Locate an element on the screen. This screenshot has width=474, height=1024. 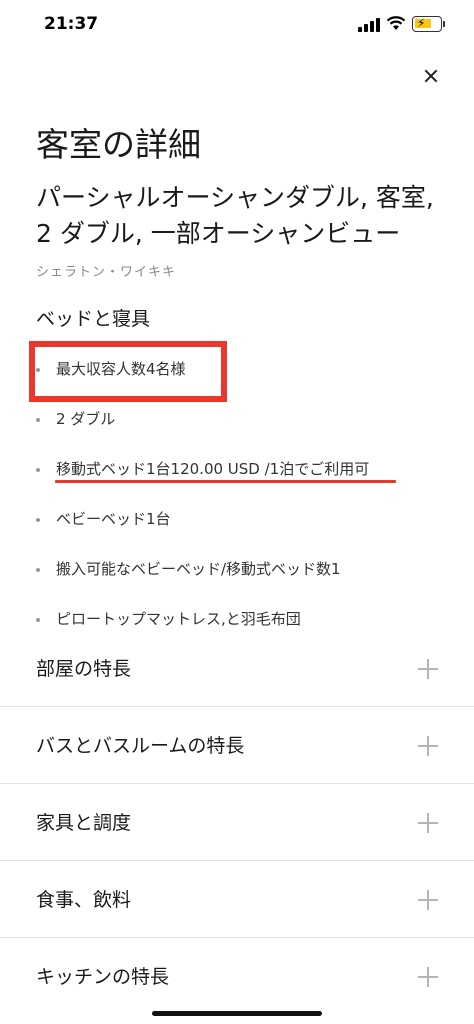
accordion-bathroom-features: バスとバスルームの特長 is located at coordinates (237, 745).